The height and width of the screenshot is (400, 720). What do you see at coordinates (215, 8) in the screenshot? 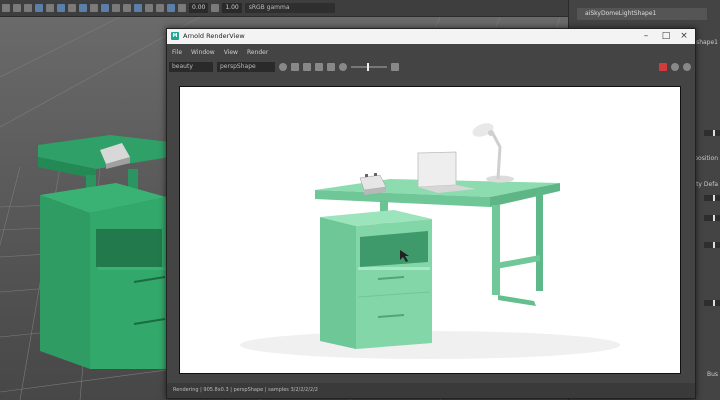
I see `gamma-icon` at bounding box center [215, 8].